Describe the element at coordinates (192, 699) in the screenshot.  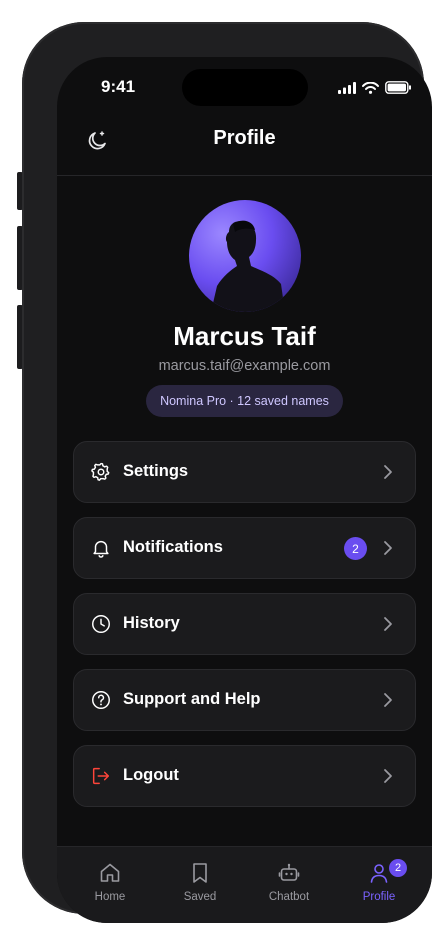
I see `menu-item-label: Support and Help` at that location.